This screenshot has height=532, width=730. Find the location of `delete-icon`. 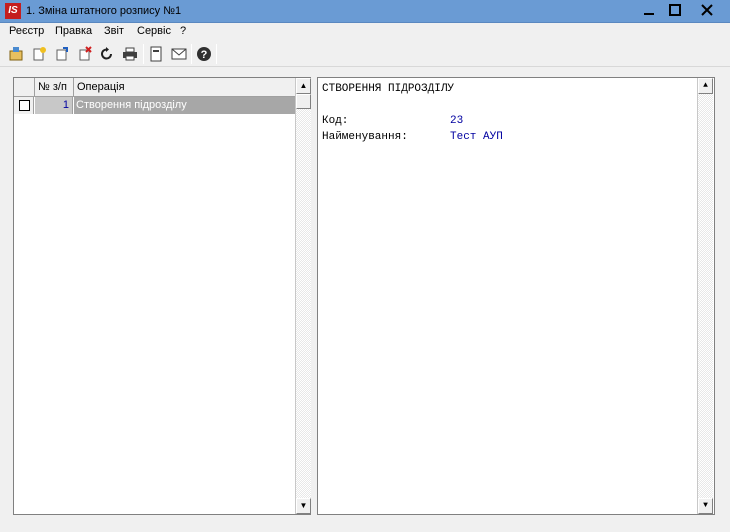

delete-icon is located at coordinates (85, 53).